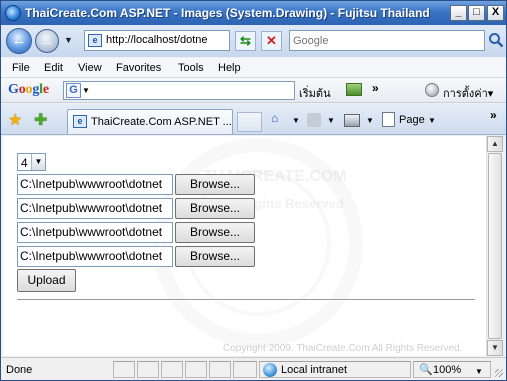 The image size is (507, 381). I want to click on feed-icon, so click(314, 120).